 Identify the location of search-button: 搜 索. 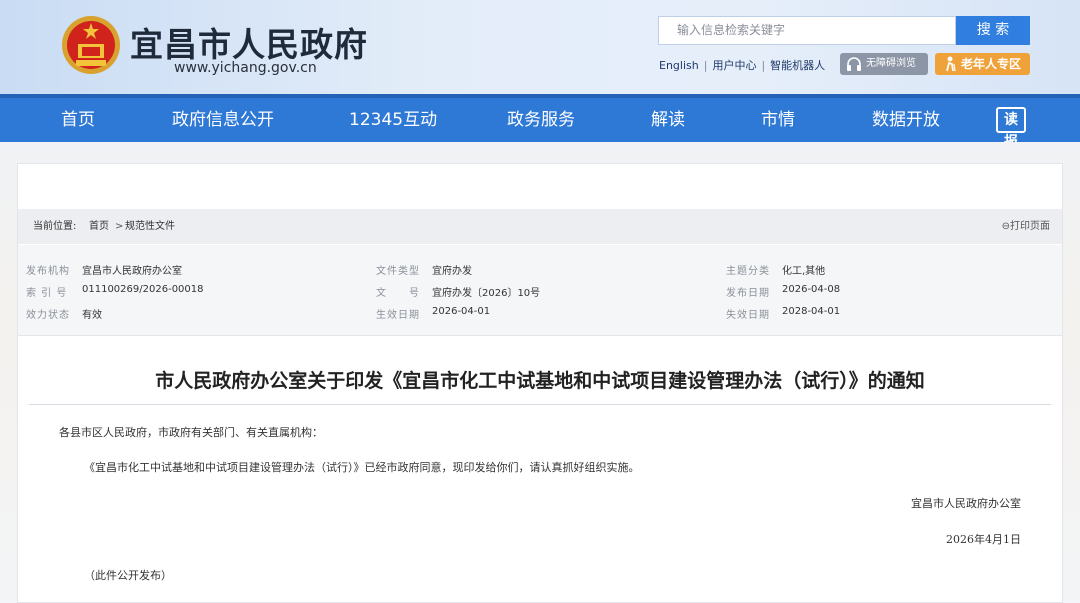
(993, 30).